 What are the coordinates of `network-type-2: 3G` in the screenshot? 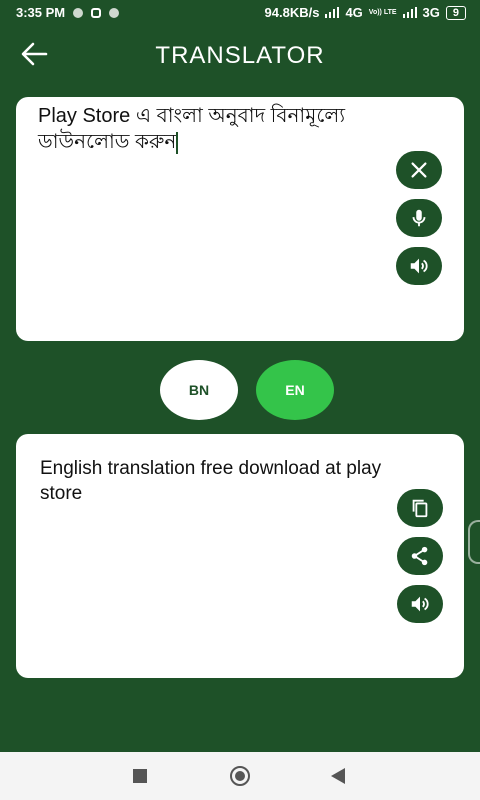 It's located at (431, 12).